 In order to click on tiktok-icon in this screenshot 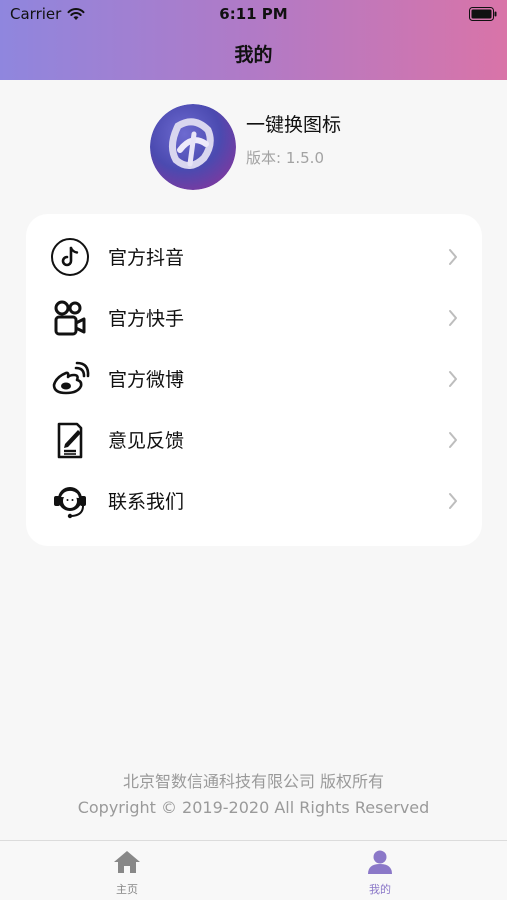, I will do `click(70, 257)`.